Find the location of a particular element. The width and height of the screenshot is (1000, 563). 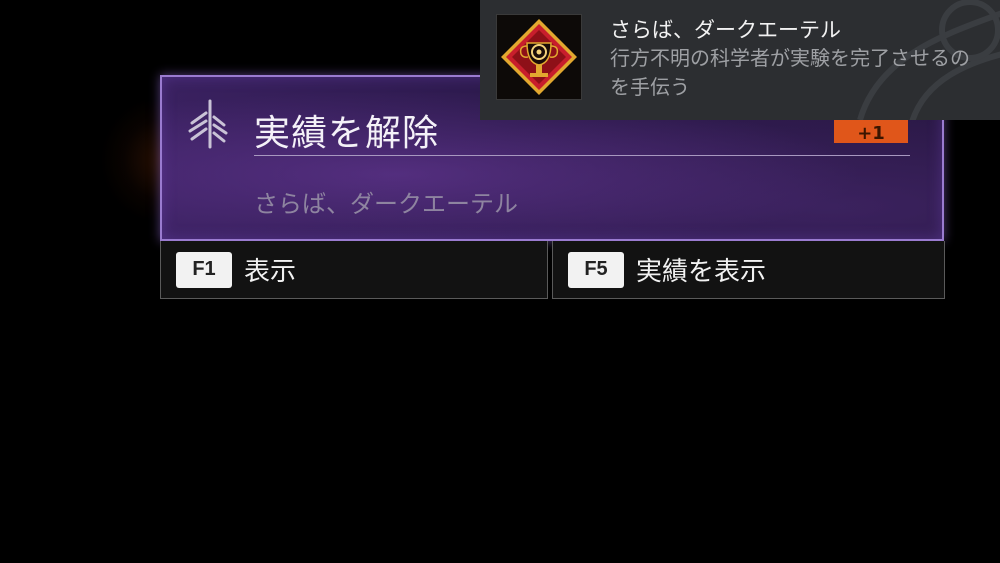

wing-emblem-icon is located at coordinates (208, 124).